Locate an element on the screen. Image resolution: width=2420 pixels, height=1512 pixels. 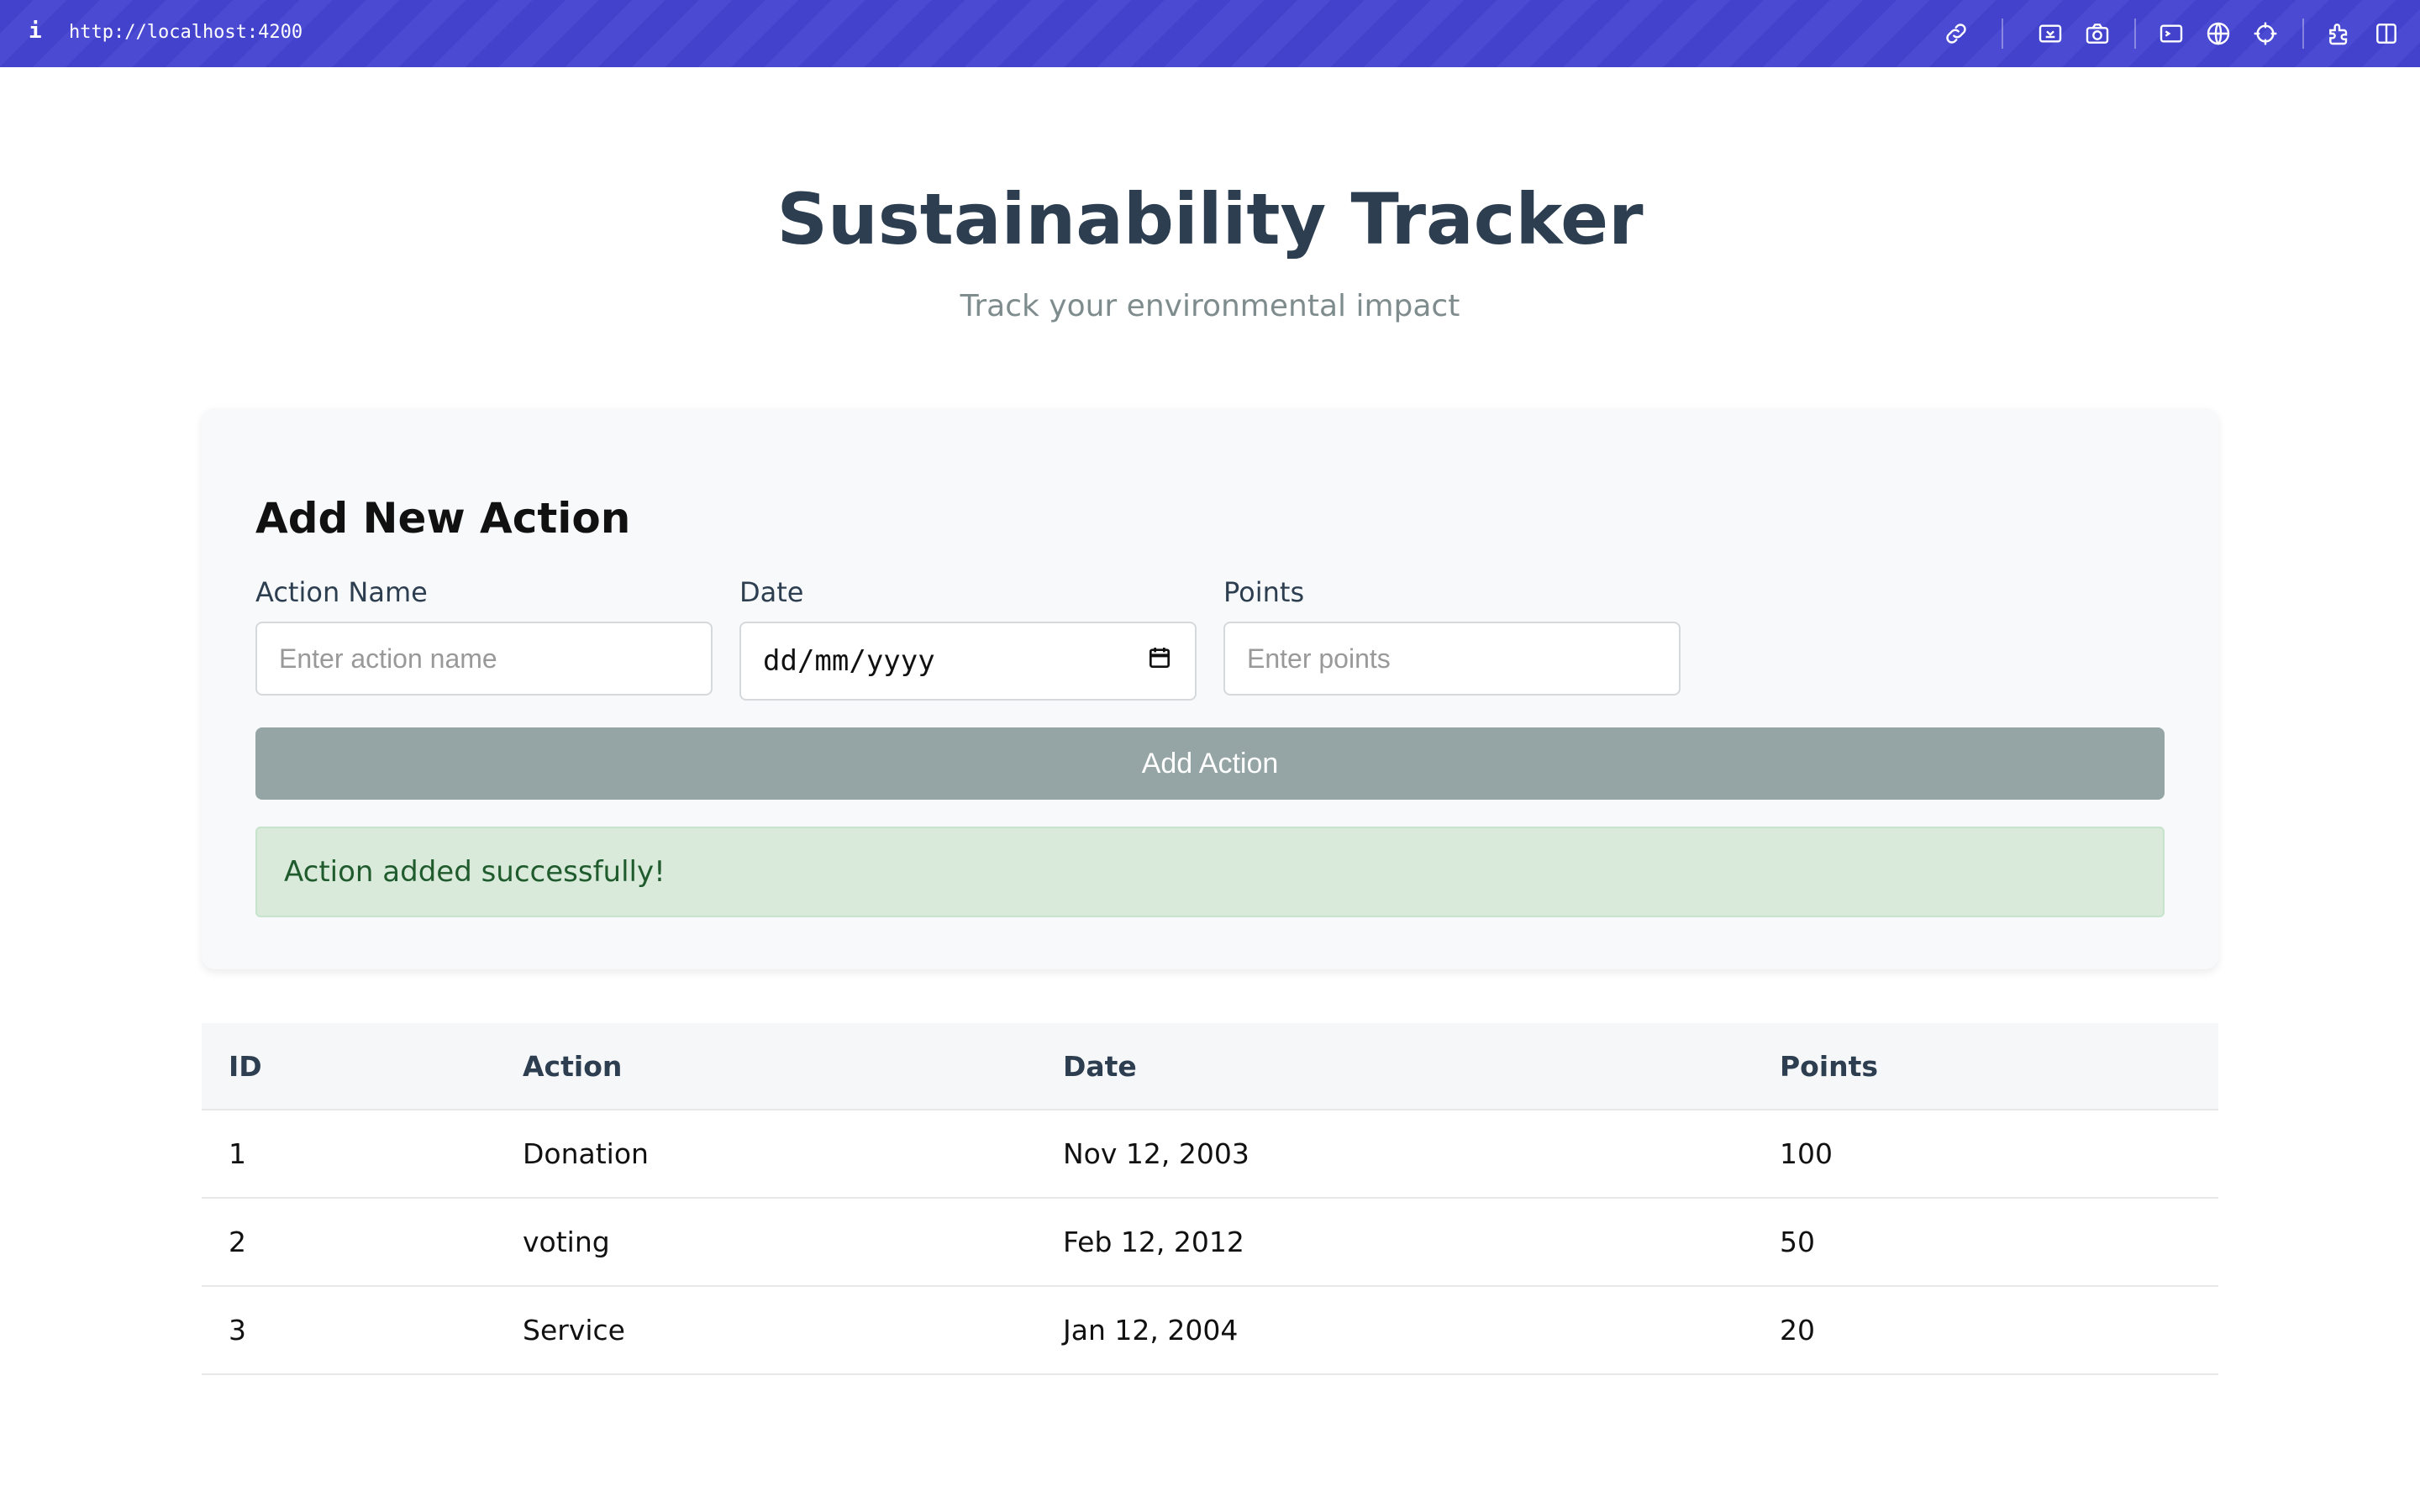
action-name-input: Enter action name is located at coordinates (484, 659).